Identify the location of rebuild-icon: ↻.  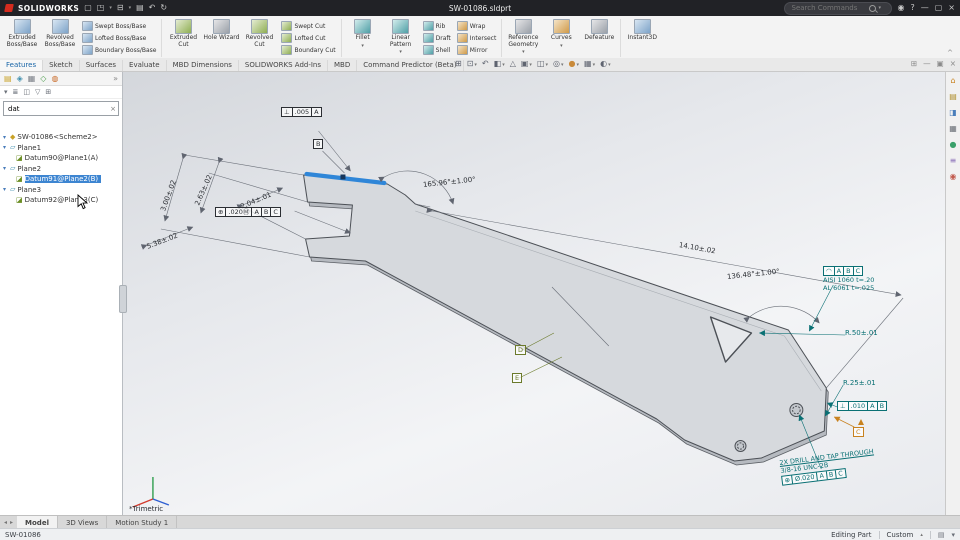
(163, 8).